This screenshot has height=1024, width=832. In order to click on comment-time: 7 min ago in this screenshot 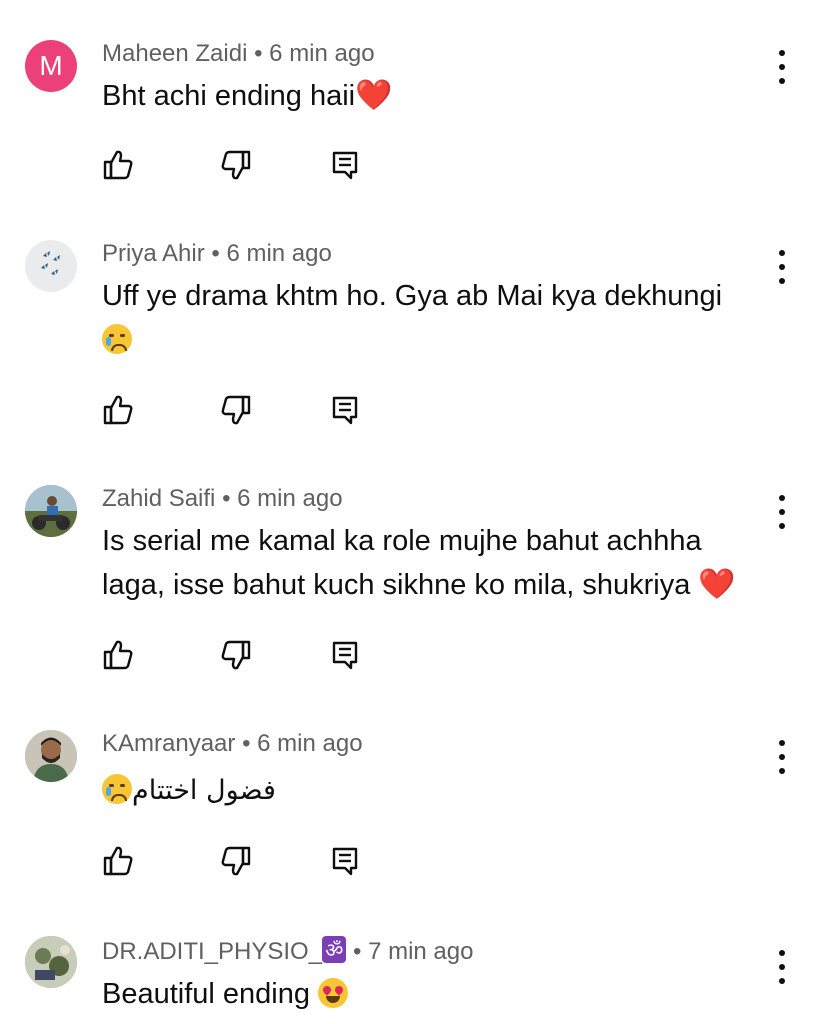, I will do `click(421, 951)`.